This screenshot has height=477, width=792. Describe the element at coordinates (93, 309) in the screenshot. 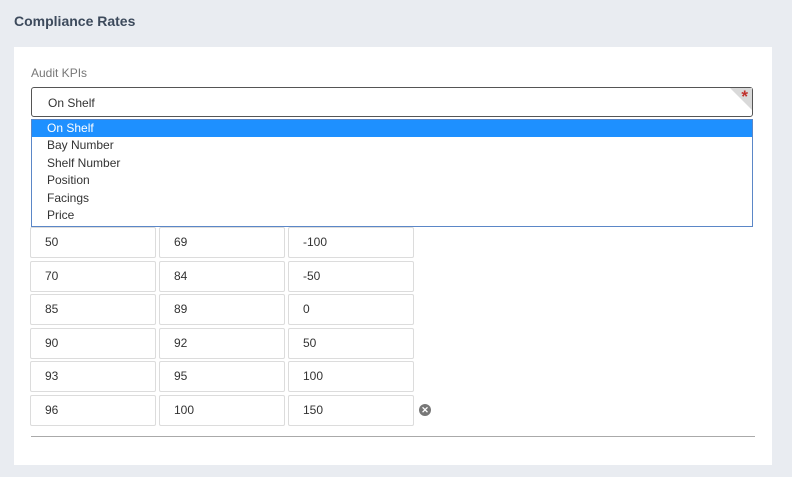

I see `rate-from-input: 85` at that location.